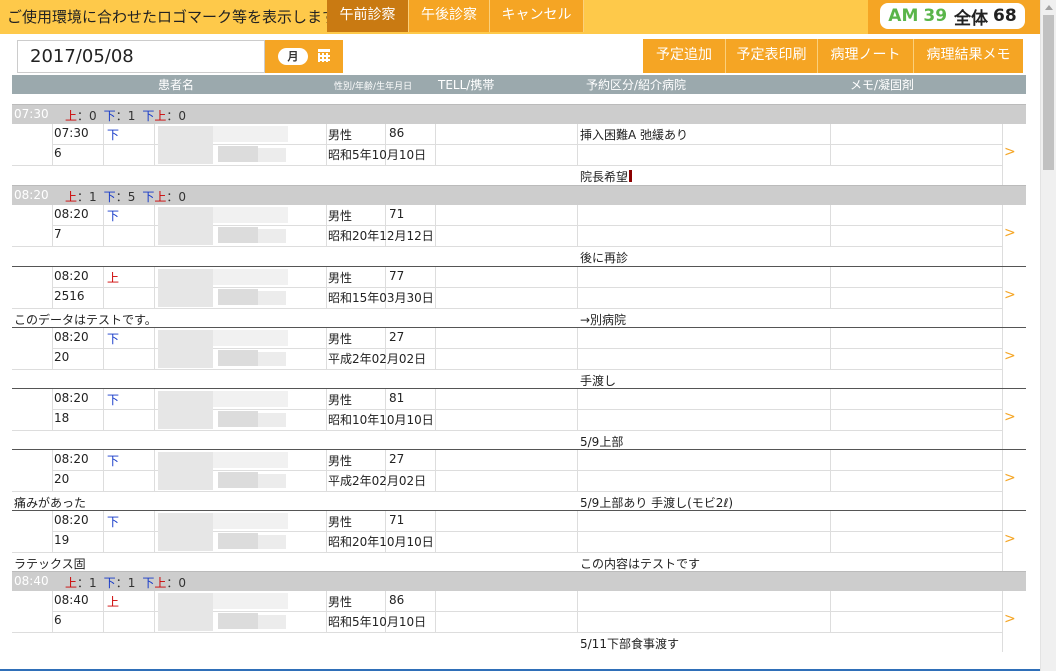  Describe the element at coordinates (93, 197) in the screenshot. I see `count-up-value: 1` at that location.